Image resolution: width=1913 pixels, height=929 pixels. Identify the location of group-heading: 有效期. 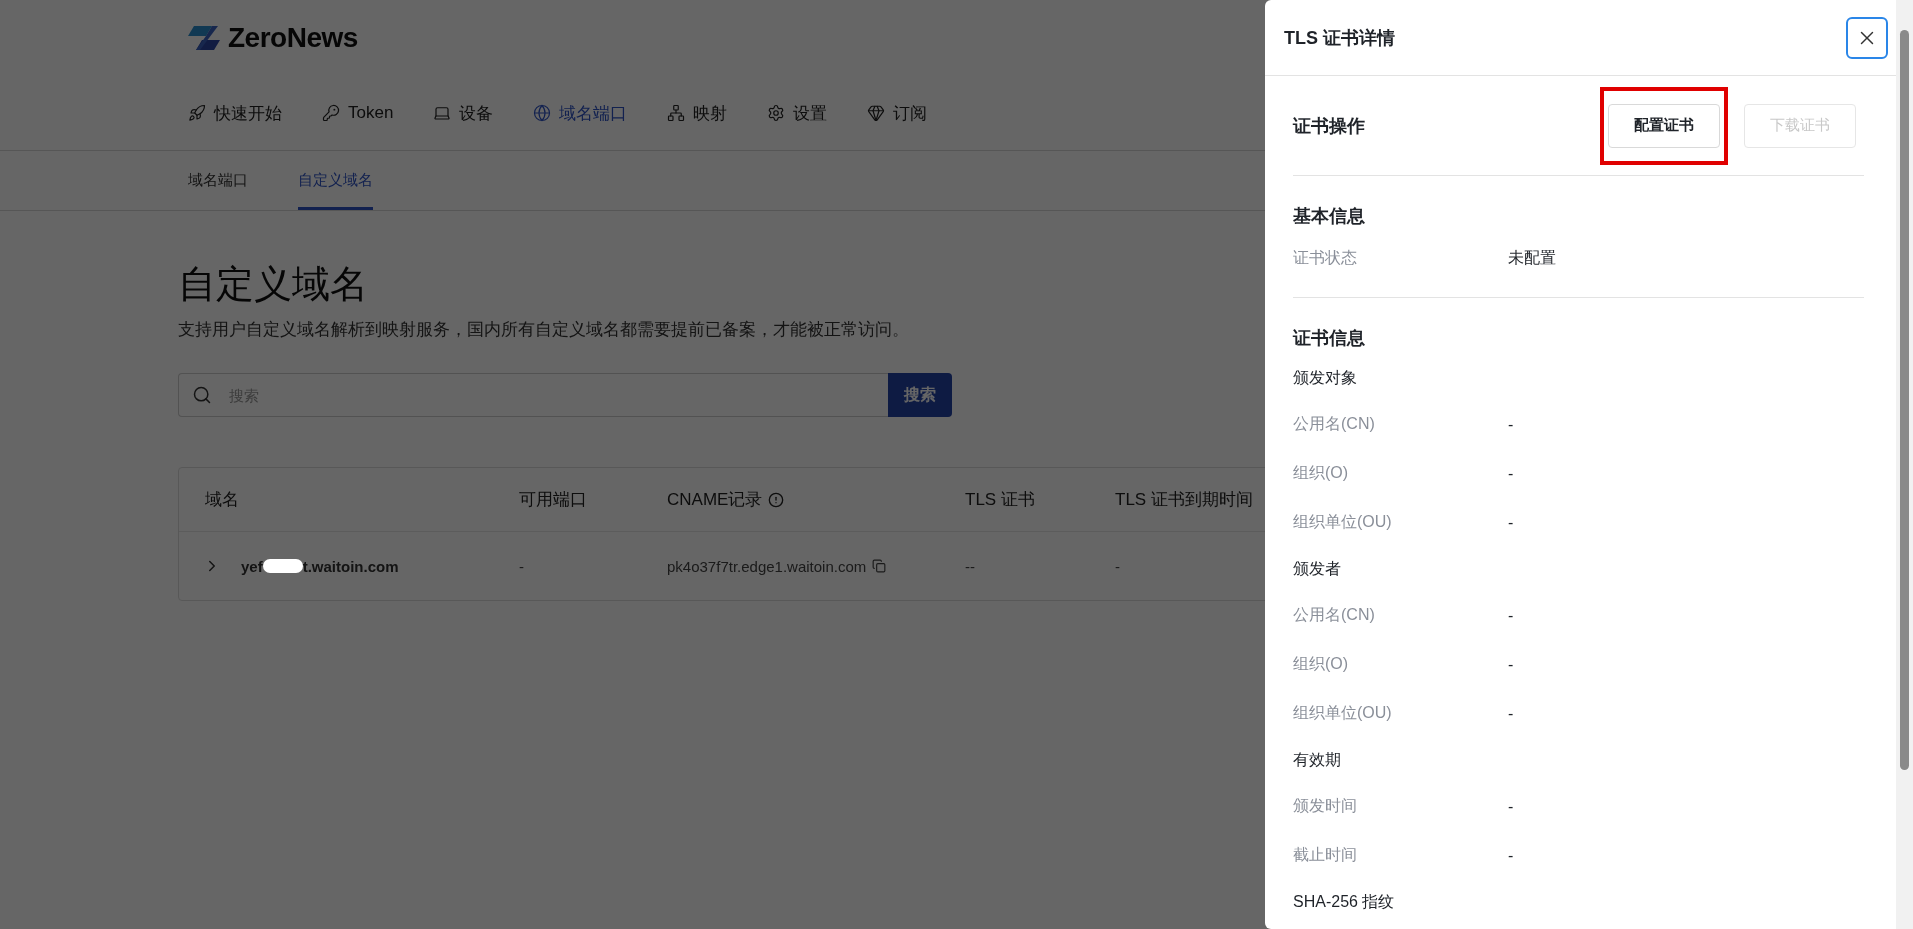
(1317, 759).